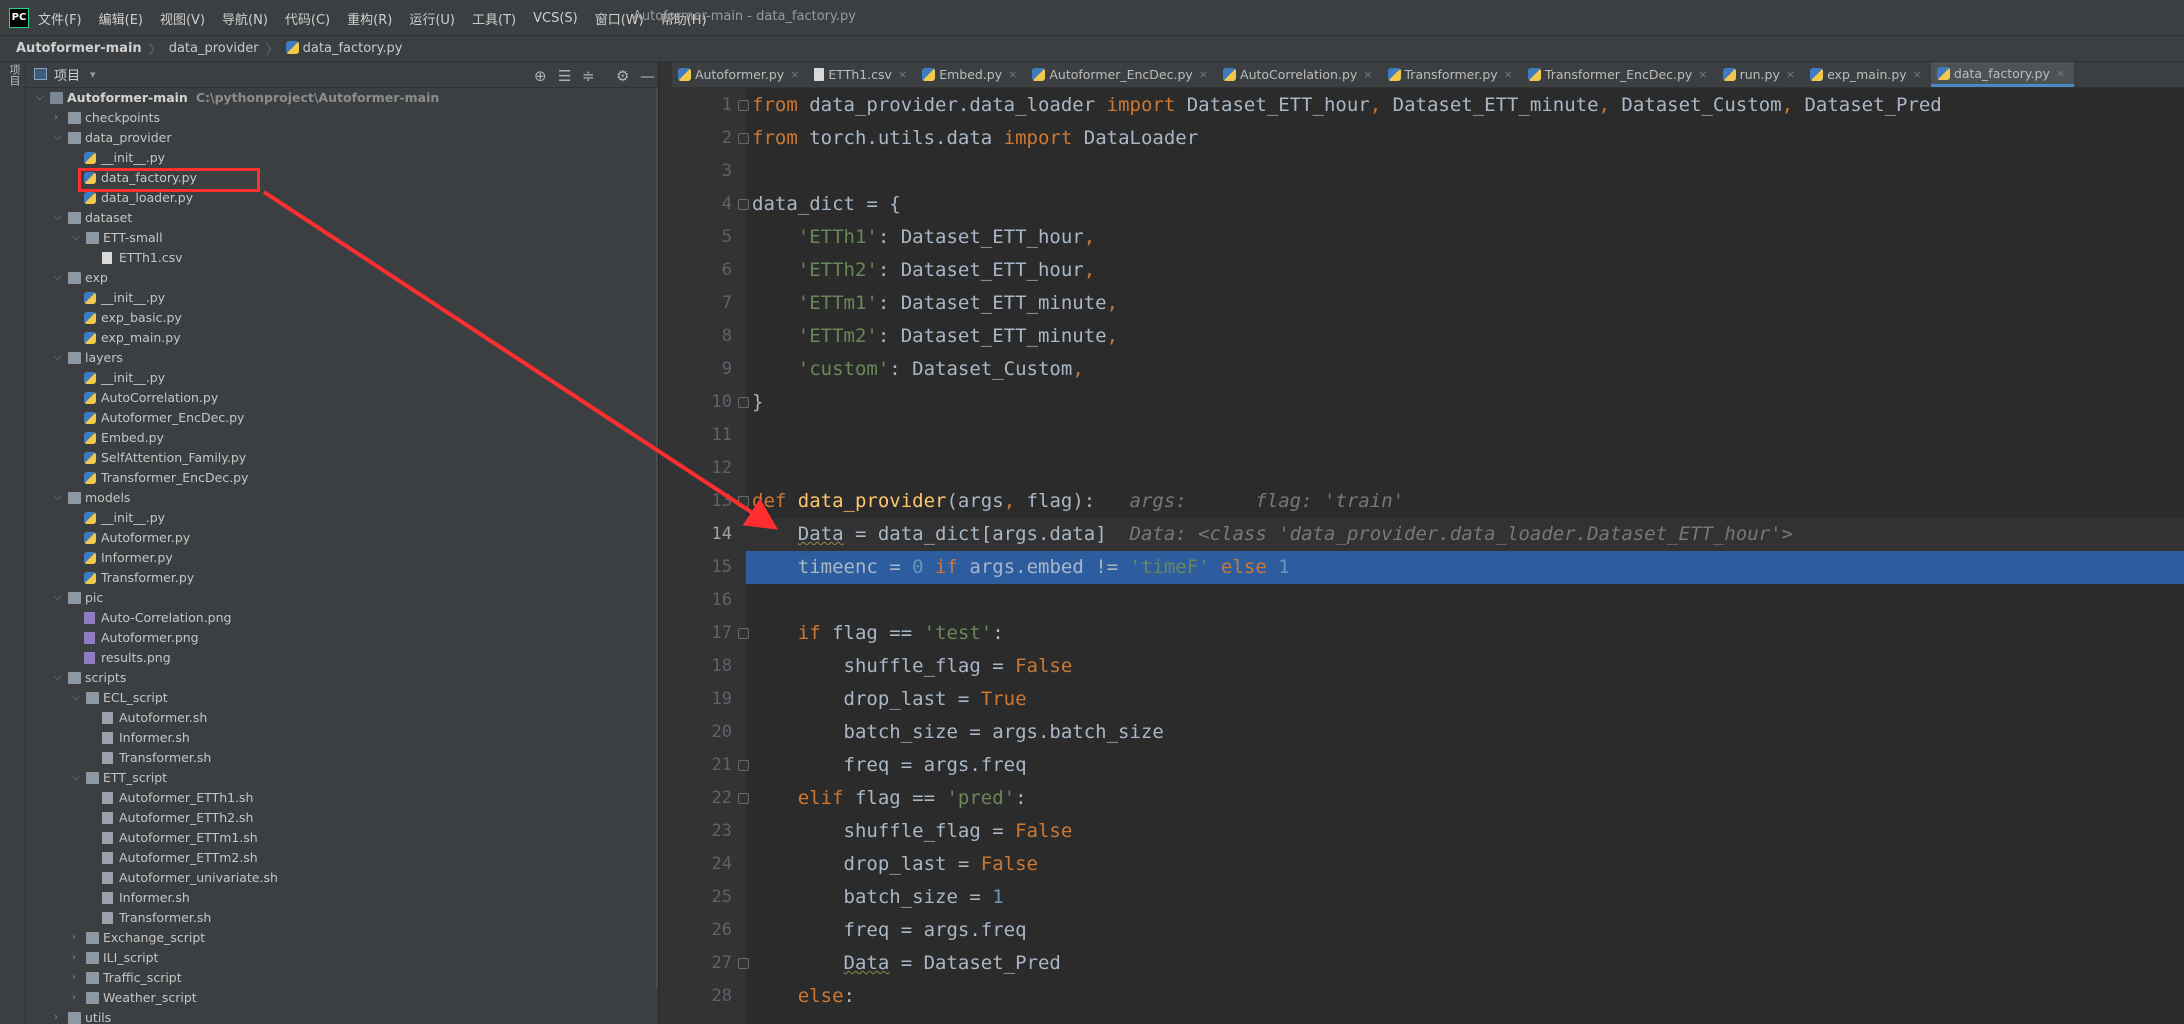 The width and height of the screenshot is (2184, 1024). Describe the element at coordinates (1299, 74) in the screenshot. I see `editor-tab: AutoCorrelation.py ×` at that location.